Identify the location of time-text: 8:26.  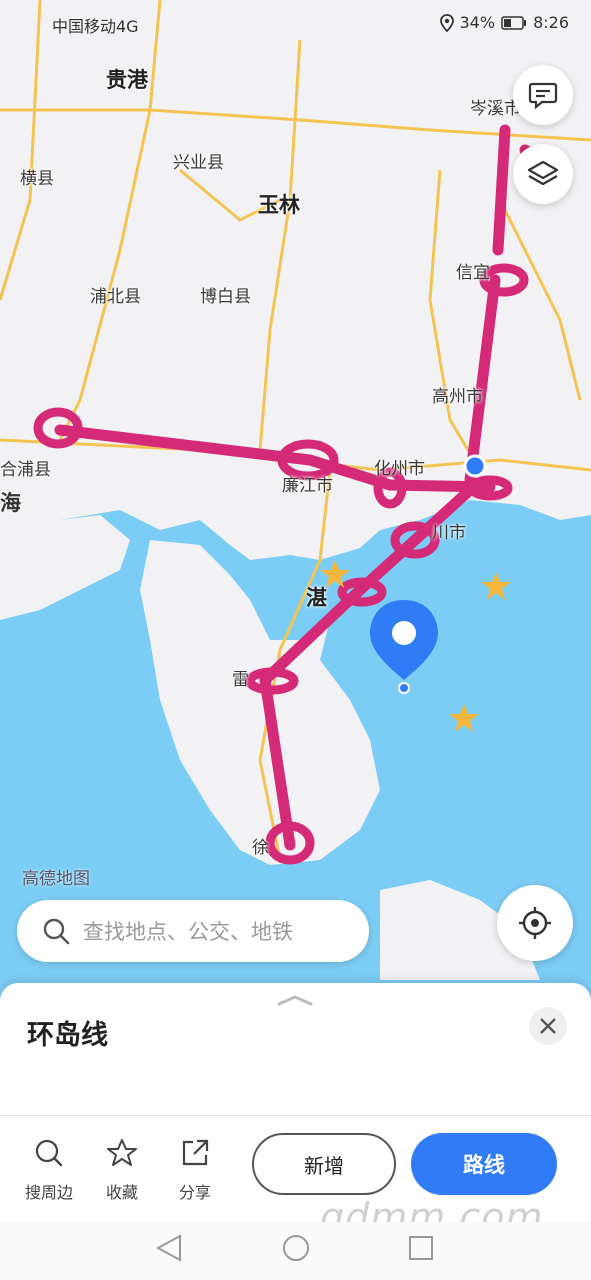
(551, 22).